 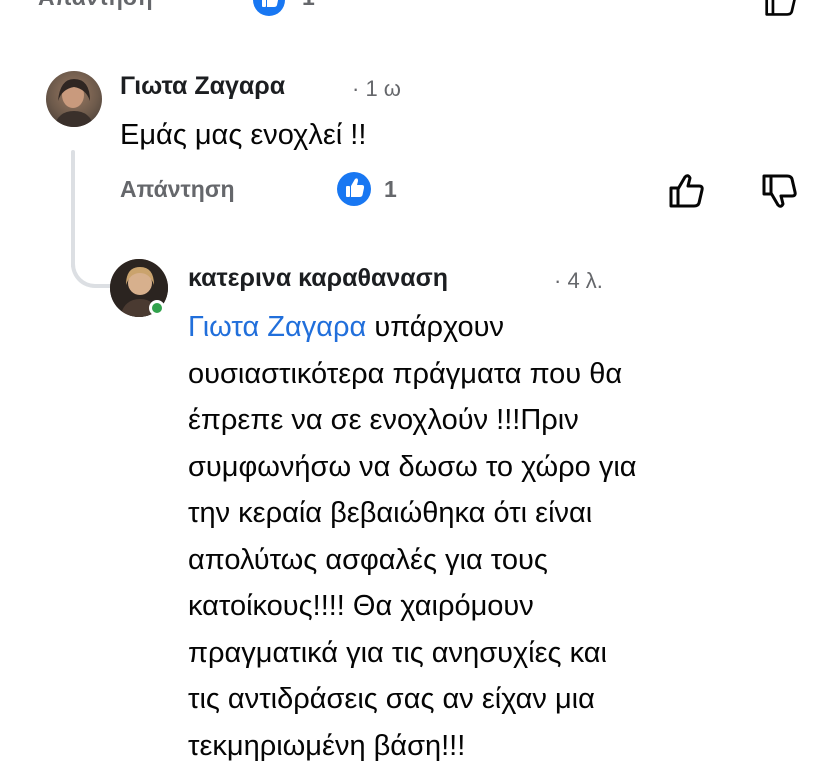 What do you see at coordinates (503, 699) in the screenshot?
I see `comment-line: τις αντιδράσεις σας αν είχαν μια` at bounding box center [503, 699].